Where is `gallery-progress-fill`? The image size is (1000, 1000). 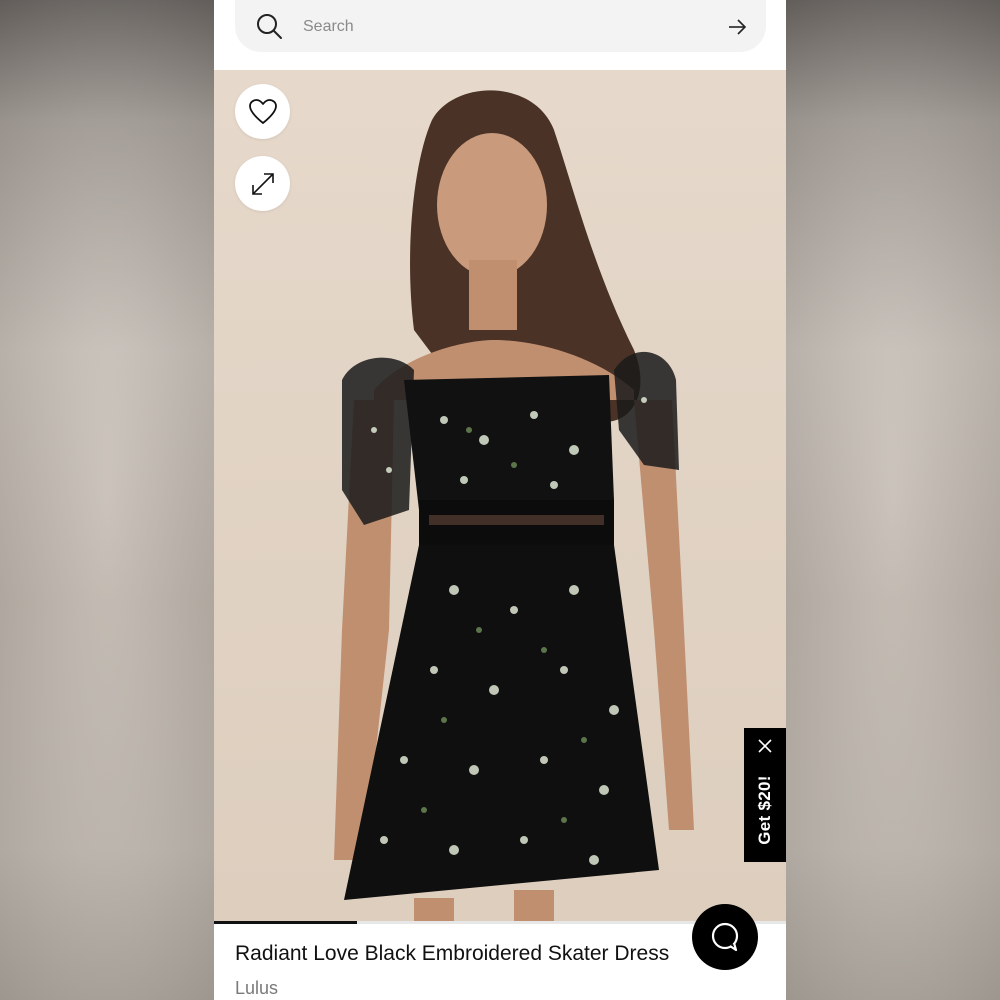 gallery-progress-fill is located at coordinates (285, 922).